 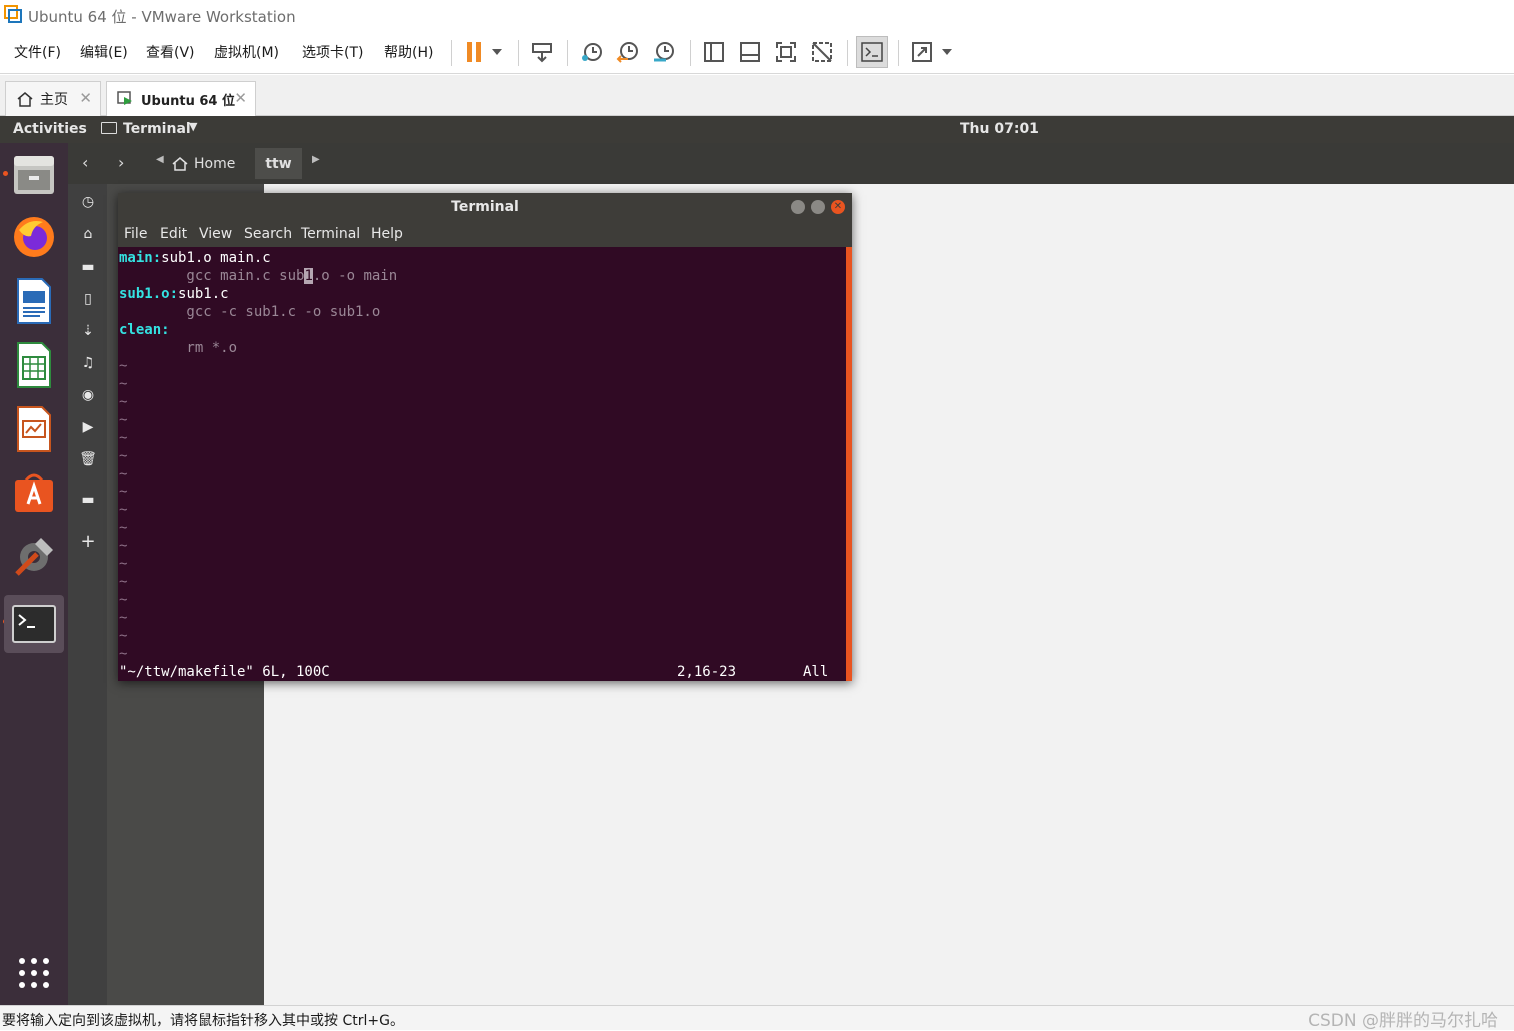 I want to click on snapshot-icon, so click(x=592, y=52).